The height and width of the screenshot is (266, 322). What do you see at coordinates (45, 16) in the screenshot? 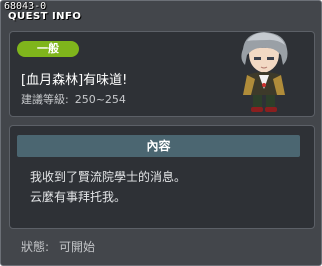
I see `window-title: QUEST INFO` at bounding box center [45, 16].